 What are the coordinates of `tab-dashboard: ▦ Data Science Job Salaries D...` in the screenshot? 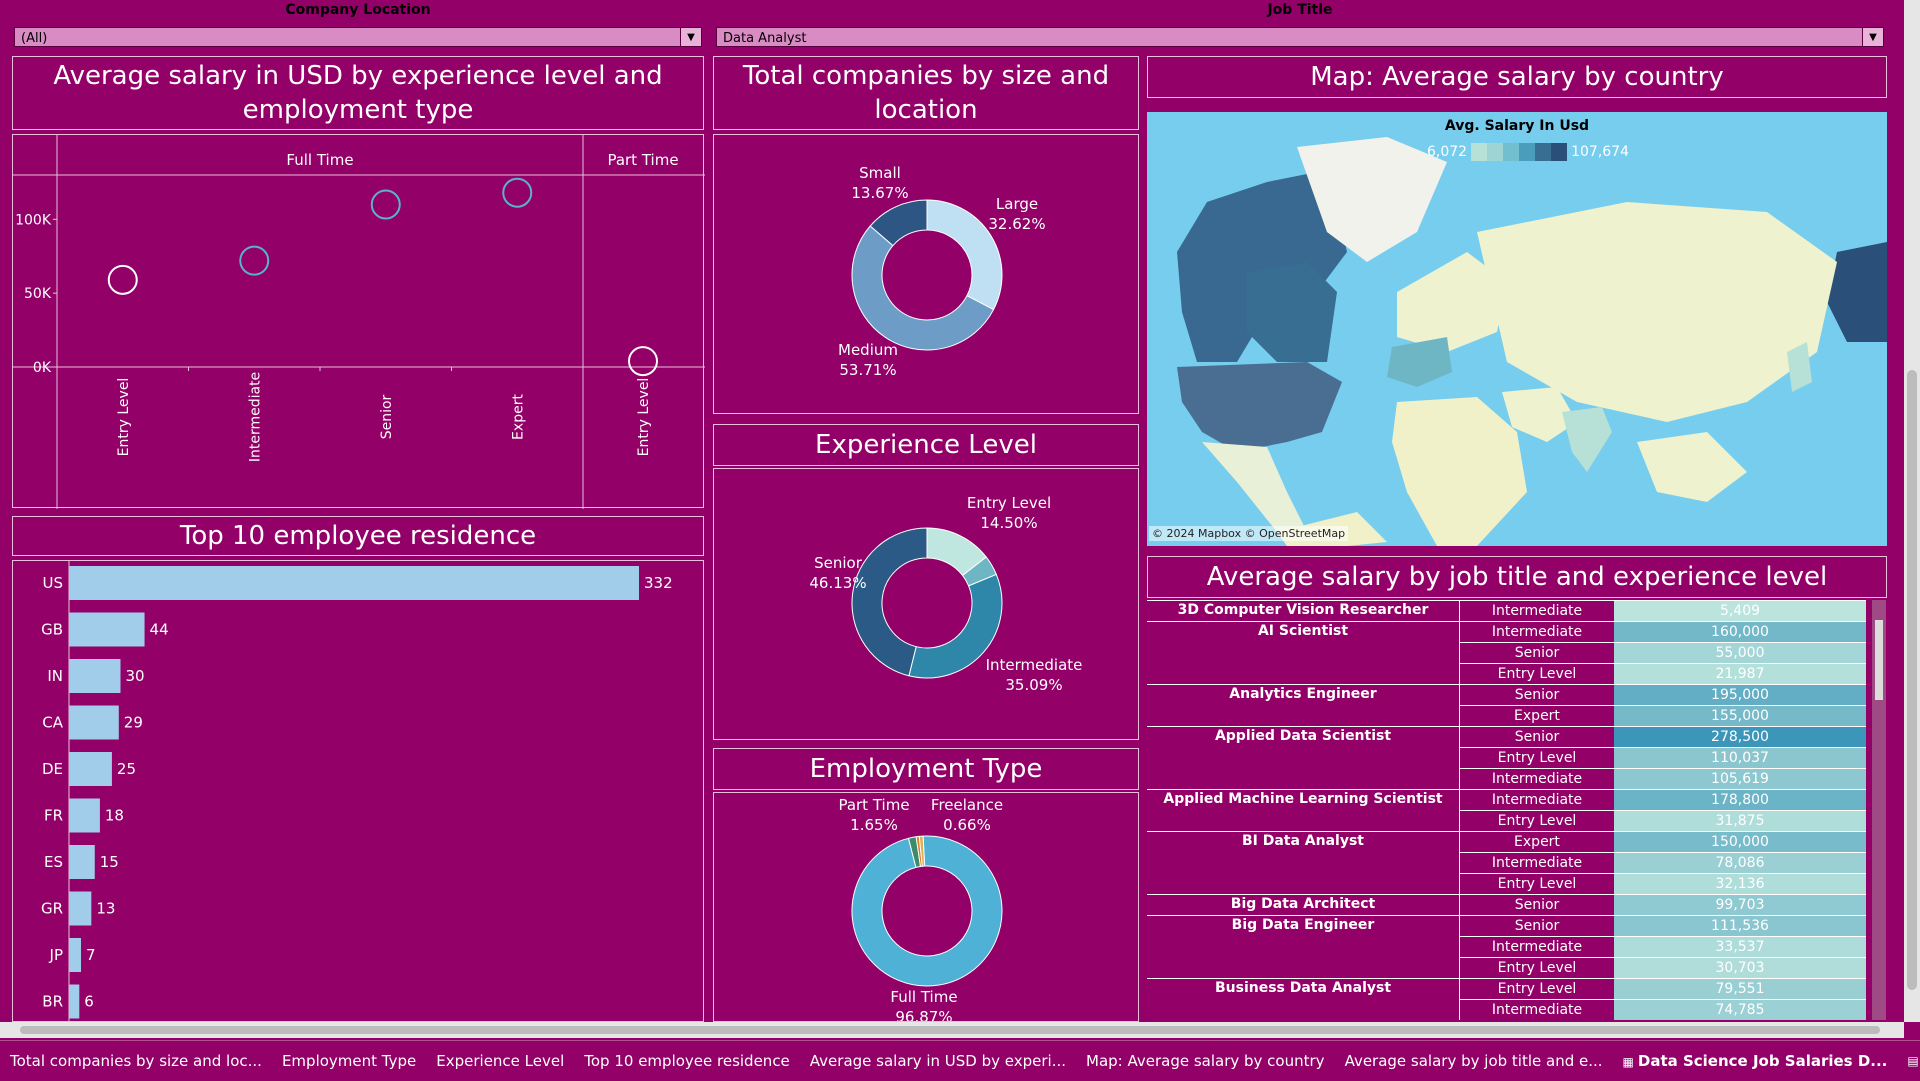 It's located at (1755, 1061).